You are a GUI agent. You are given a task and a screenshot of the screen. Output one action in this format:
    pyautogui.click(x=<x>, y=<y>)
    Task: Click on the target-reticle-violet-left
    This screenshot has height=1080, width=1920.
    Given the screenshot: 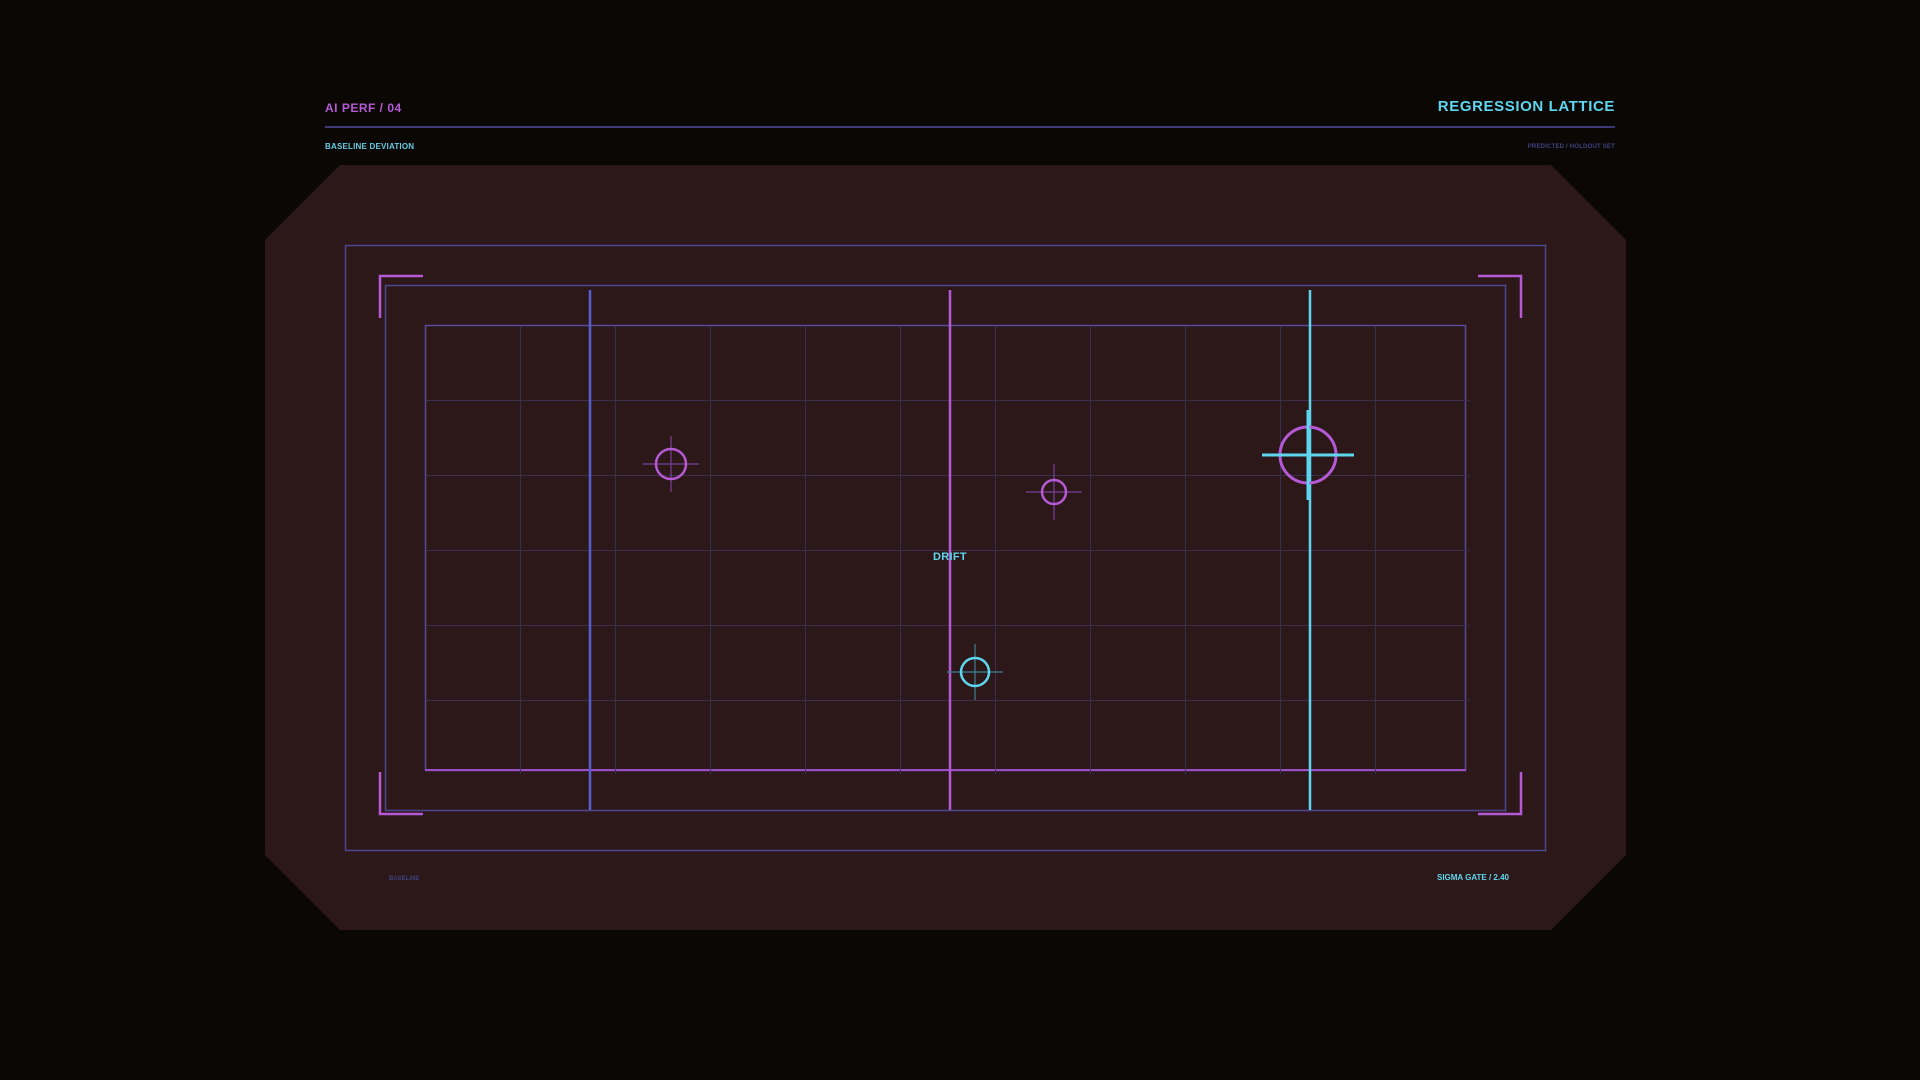 What is the action you would take?
    pyautogui.click(x=671, y=464)
    